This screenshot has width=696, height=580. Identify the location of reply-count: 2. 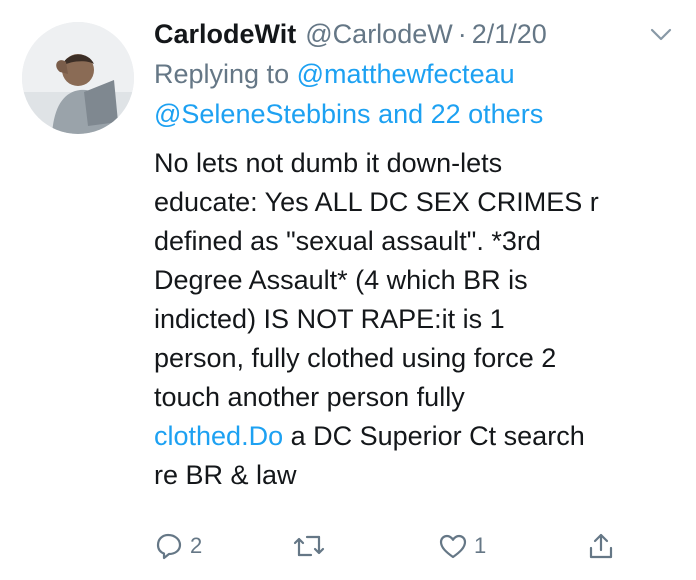
(196, 545).